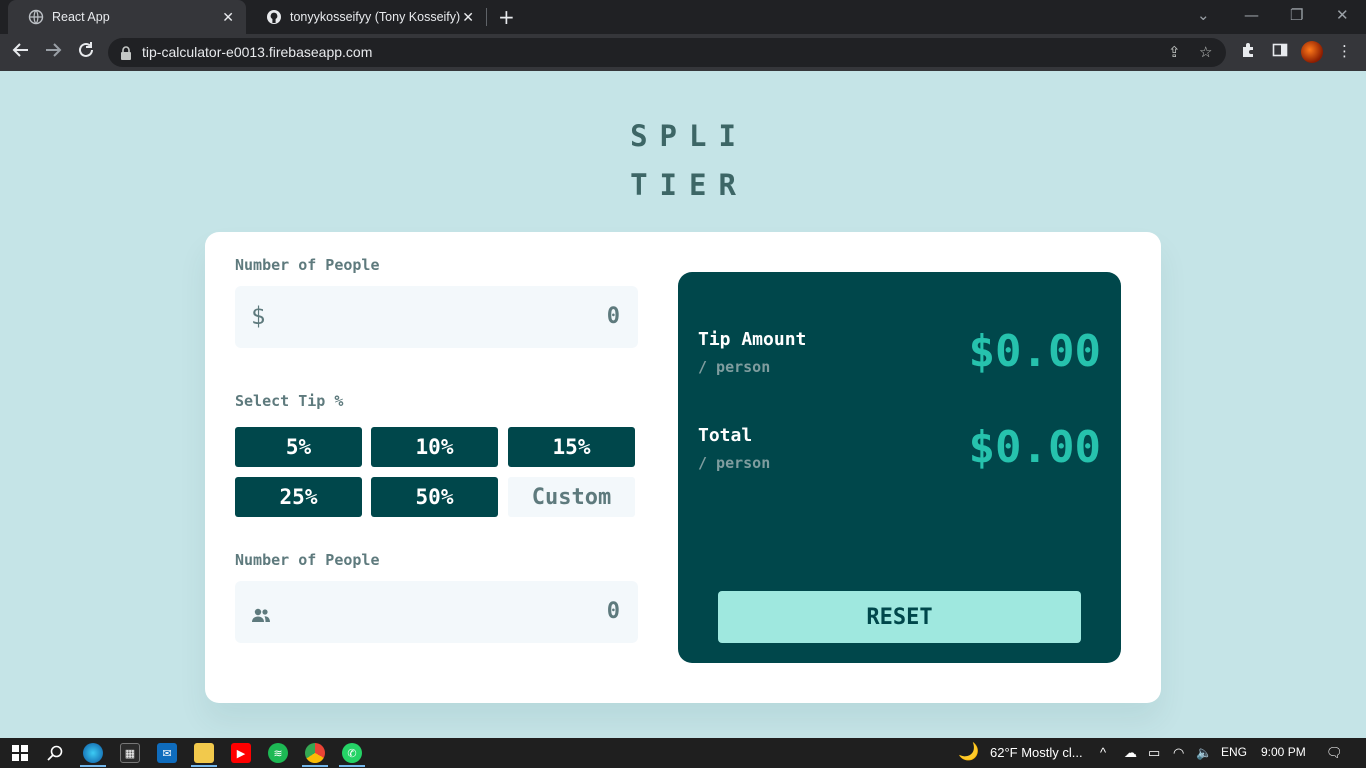 This screenshot has height=768, width=1366. What do you see at coordinates (1034, 351) in the screenshot?
I see `tip-amount-value: $0.00` at bounding box center [1034, 351].